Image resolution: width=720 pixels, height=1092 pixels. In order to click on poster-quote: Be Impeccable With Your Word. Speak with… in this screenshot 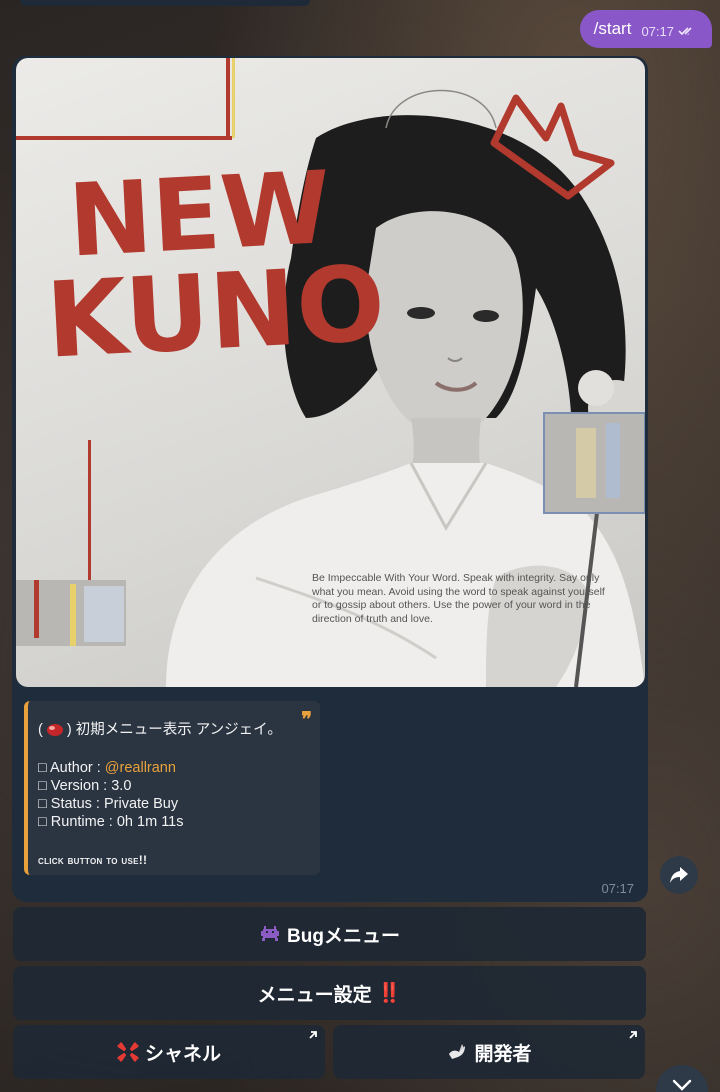, I will do `click(458, 598)`.